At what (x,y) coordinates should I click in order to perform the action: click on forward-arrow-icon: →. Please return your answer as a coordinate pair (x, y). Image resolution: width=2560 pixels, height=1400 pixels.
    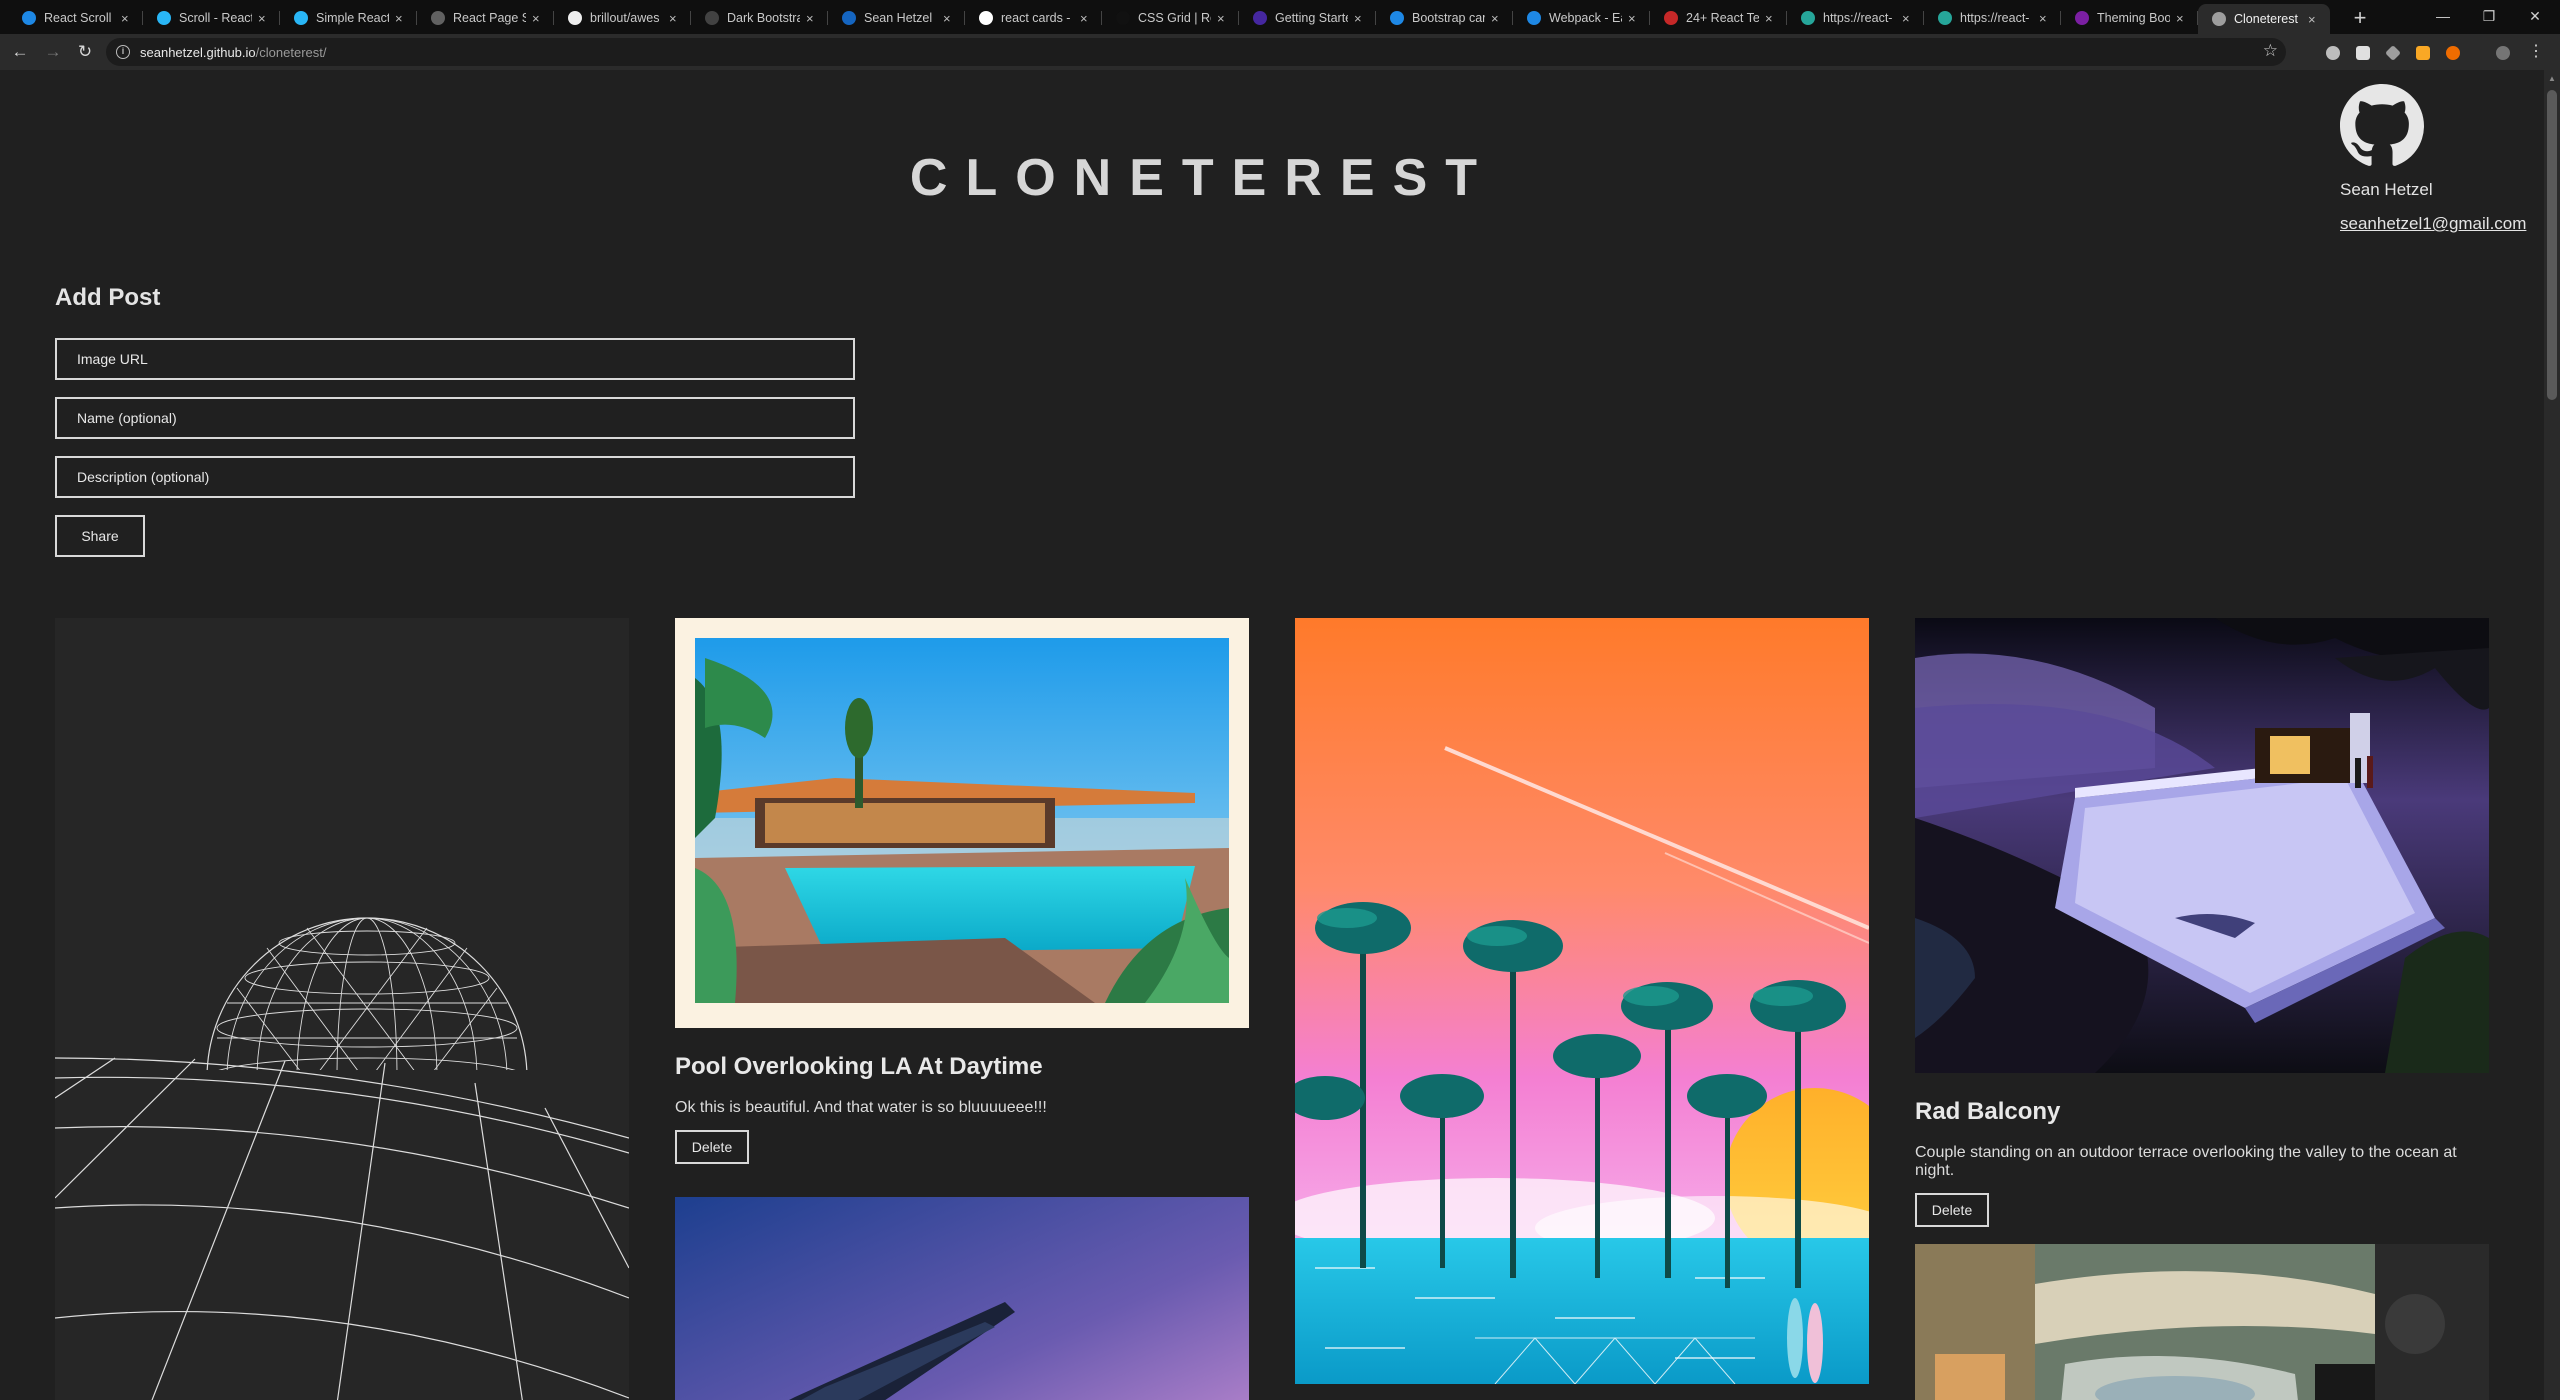
    Looking at the image, I should click on (53, 52).